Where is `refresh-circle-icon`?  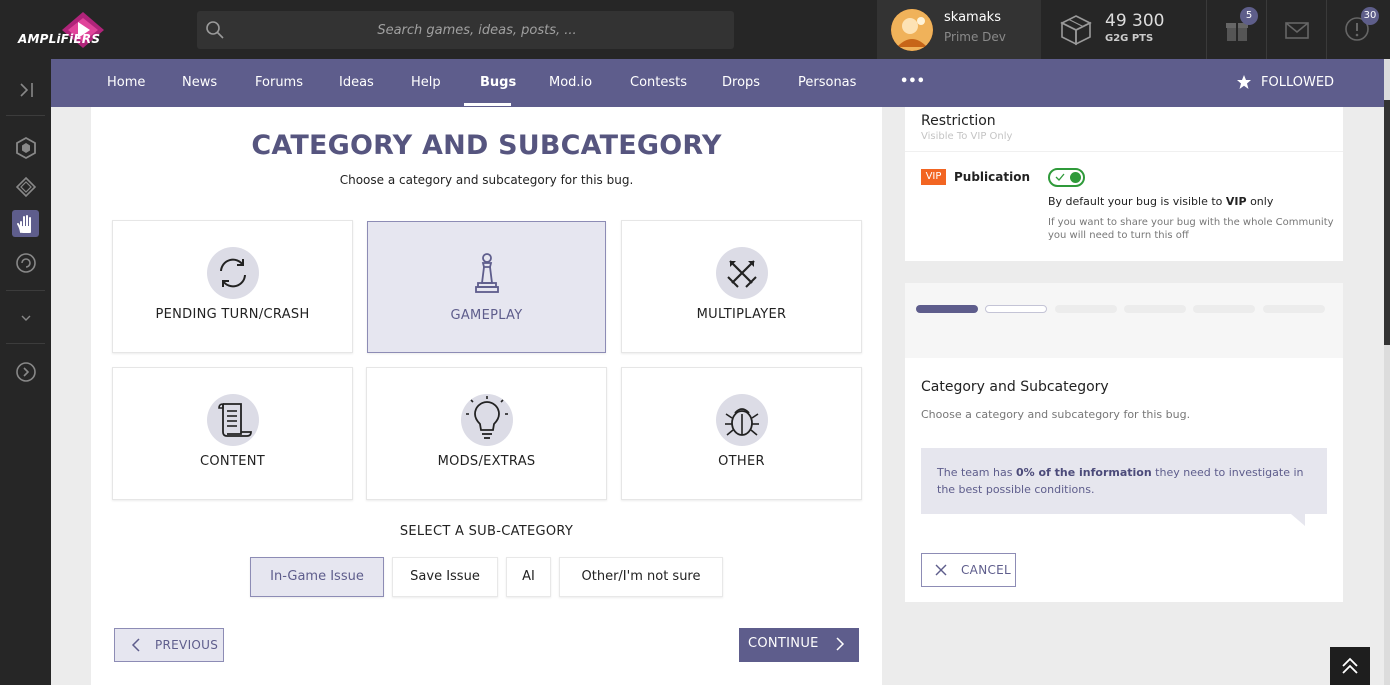 refresh-circle-icon is located at coordinates (26, 263).